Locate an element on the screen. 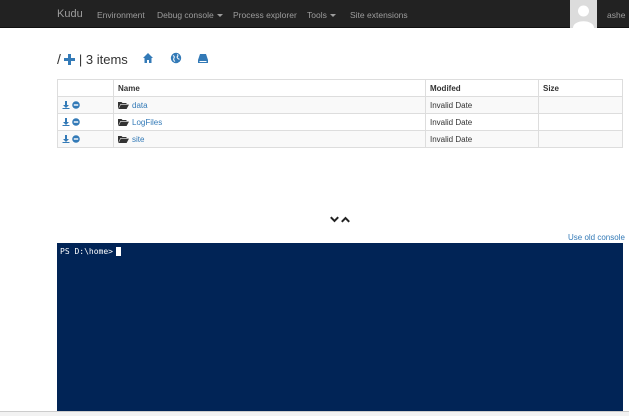  nav-process-explorer: Process explorer is located at coordinates (265, 15).